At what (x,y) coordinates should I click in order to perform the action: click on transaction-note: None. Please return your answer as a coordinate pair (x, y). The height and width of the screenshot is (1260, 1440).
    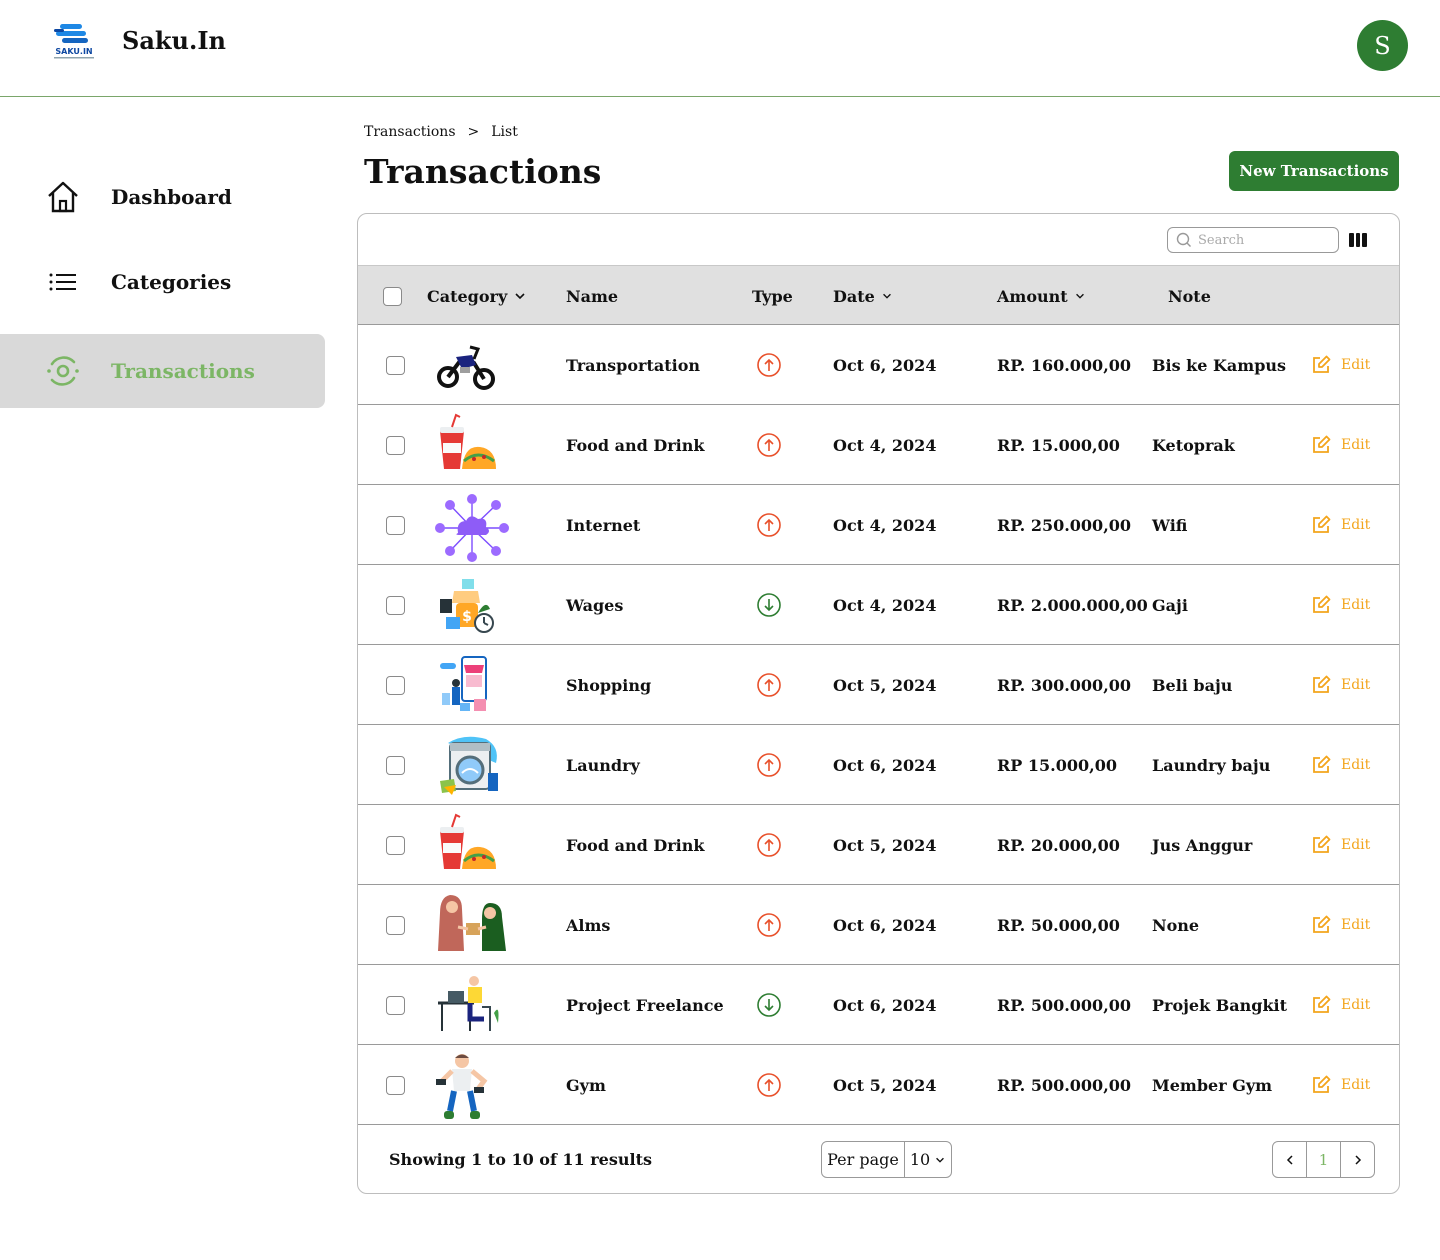
    Looking at the image, I should click on (1176, 925).